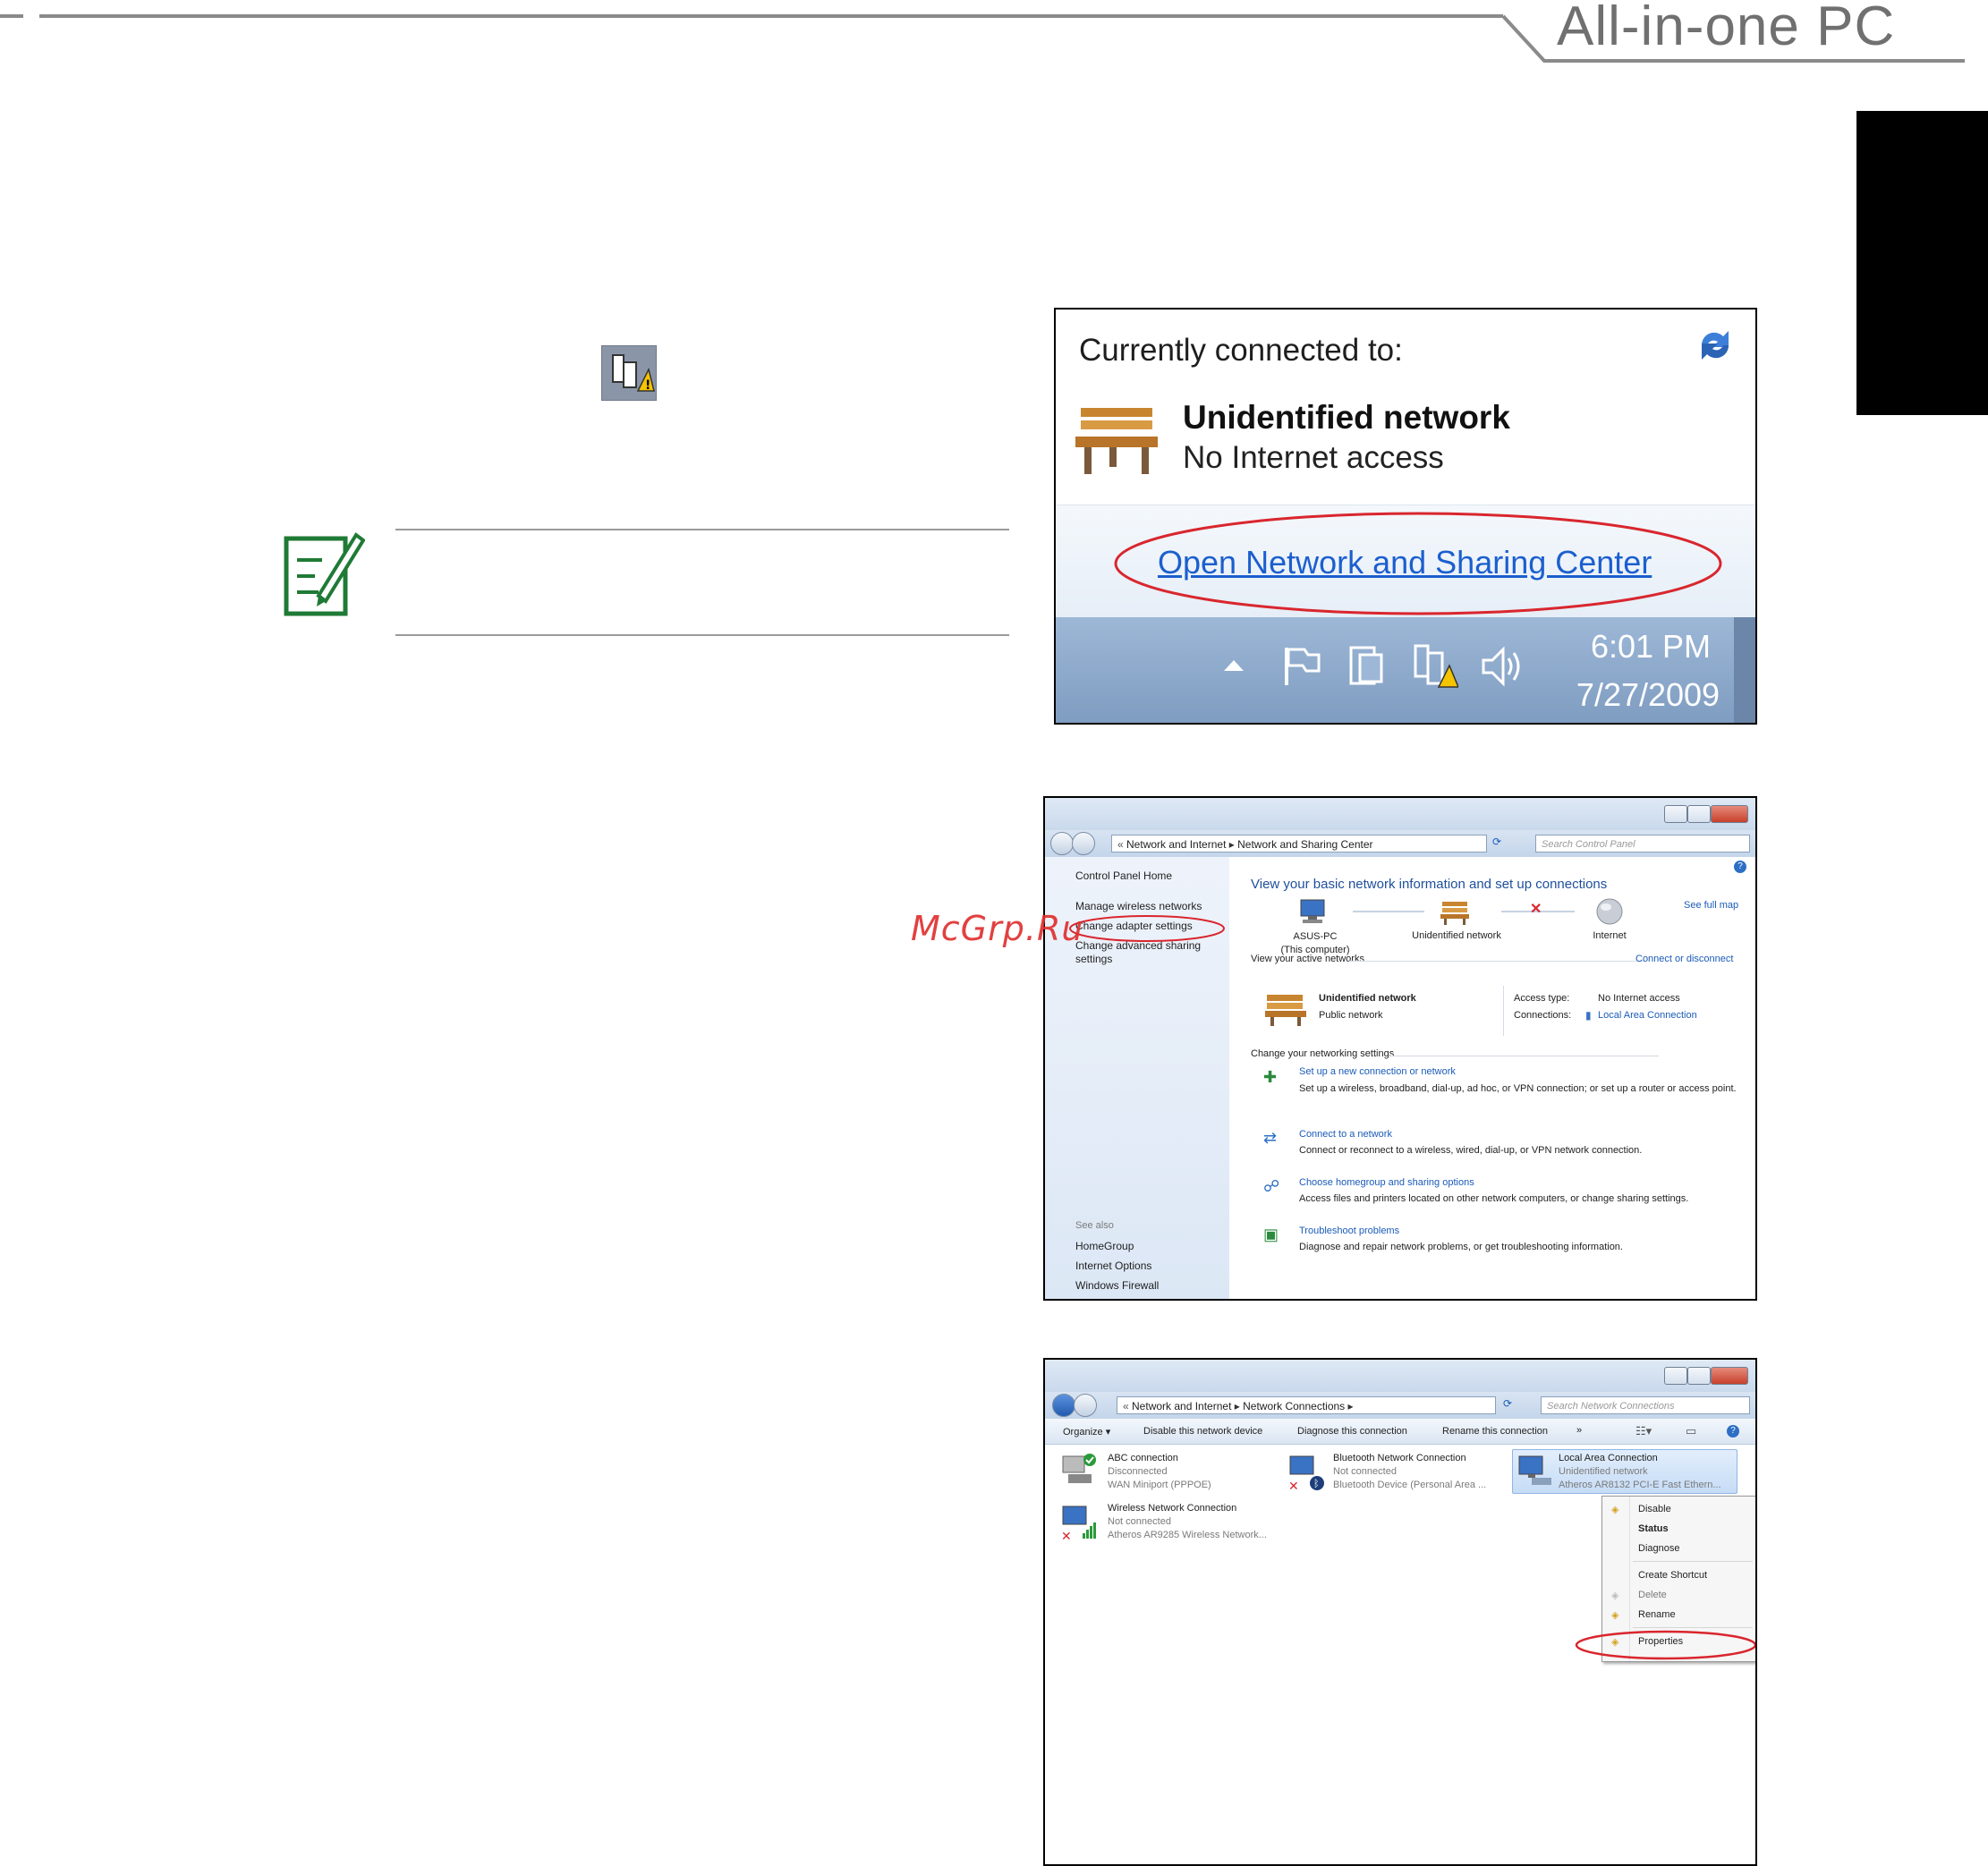  I want to click on see-also-internet-options: Internet Options, so click(1113, 1266).